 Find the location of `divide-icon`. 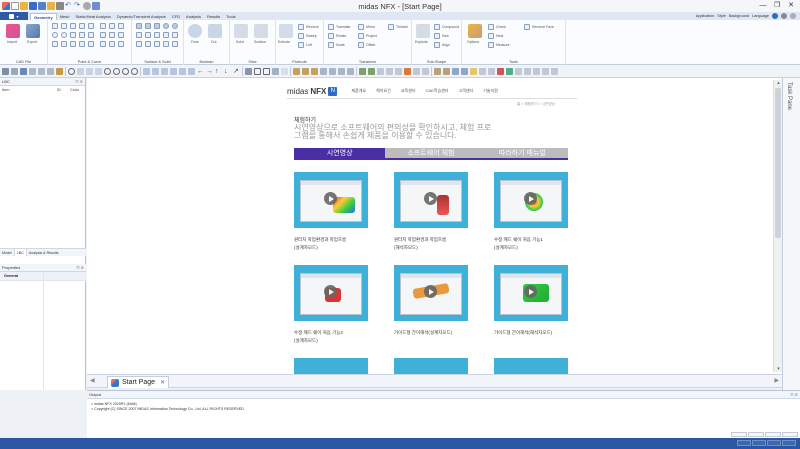

divide-icon is located at coordinates (73, 44).